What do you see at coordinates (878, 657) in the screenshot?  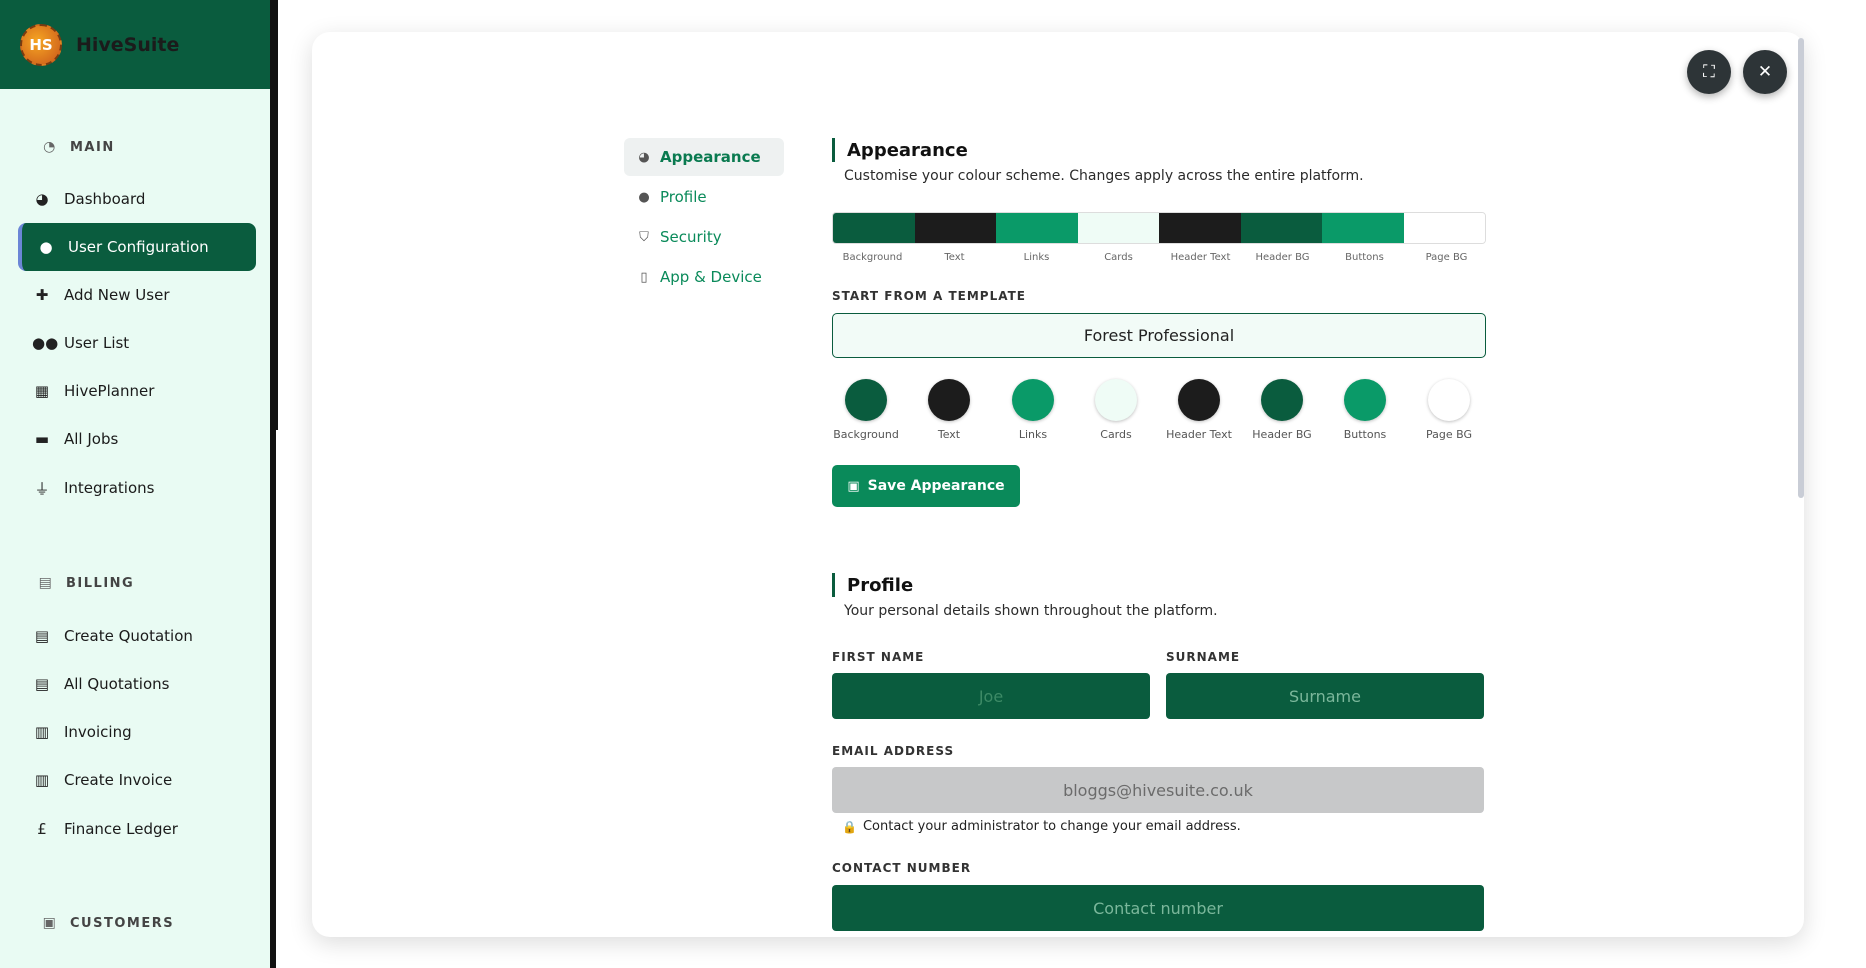 I see `first-name-label: FIRST NAME` at bounding box center [878, 657].